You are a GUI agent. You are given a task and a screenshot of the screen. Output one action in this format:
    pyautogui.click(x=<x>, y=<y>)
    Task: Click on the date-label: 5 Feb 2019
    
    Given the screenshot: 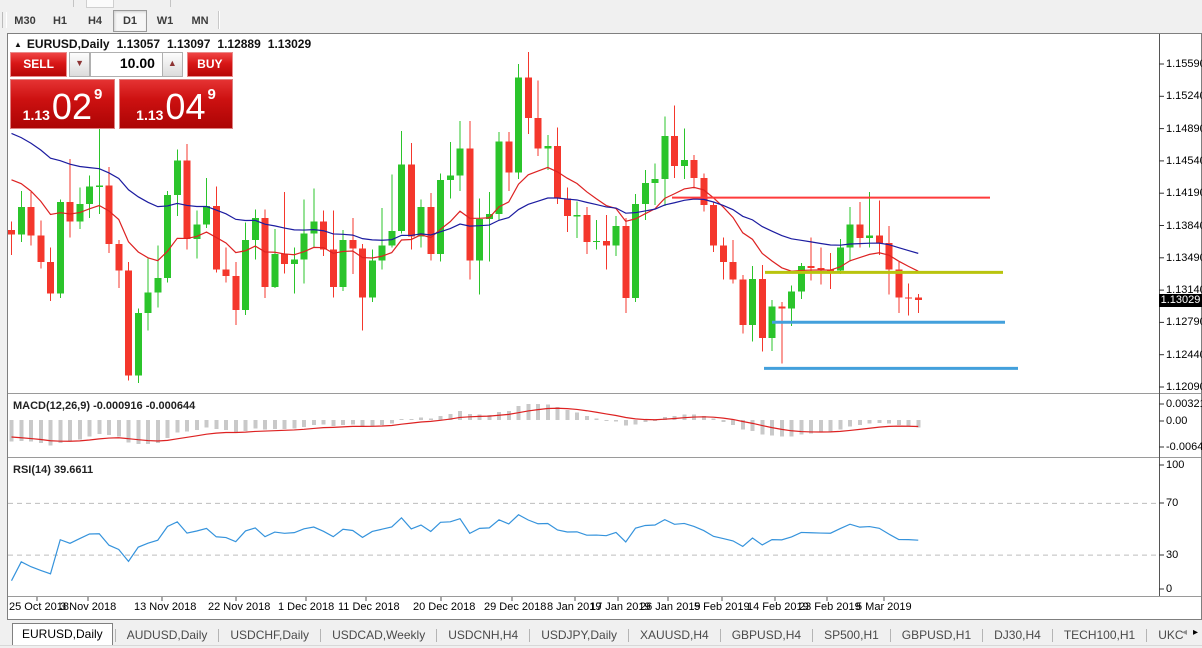 What is the action you would take?
    pyautogui.click(x=722, y=607)
    